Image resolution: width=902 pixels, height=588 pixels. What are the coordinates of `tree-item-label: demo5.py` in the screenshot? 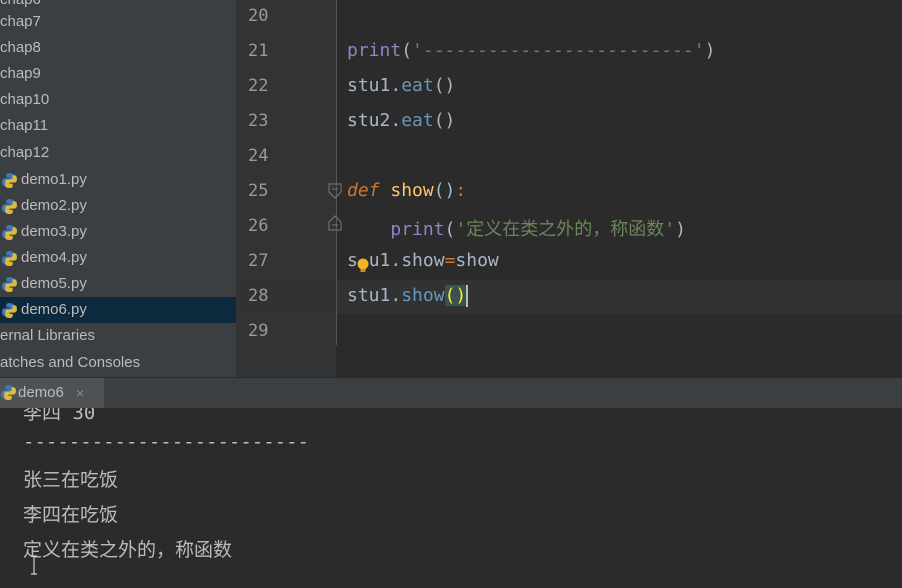 It's located at (54, 283).